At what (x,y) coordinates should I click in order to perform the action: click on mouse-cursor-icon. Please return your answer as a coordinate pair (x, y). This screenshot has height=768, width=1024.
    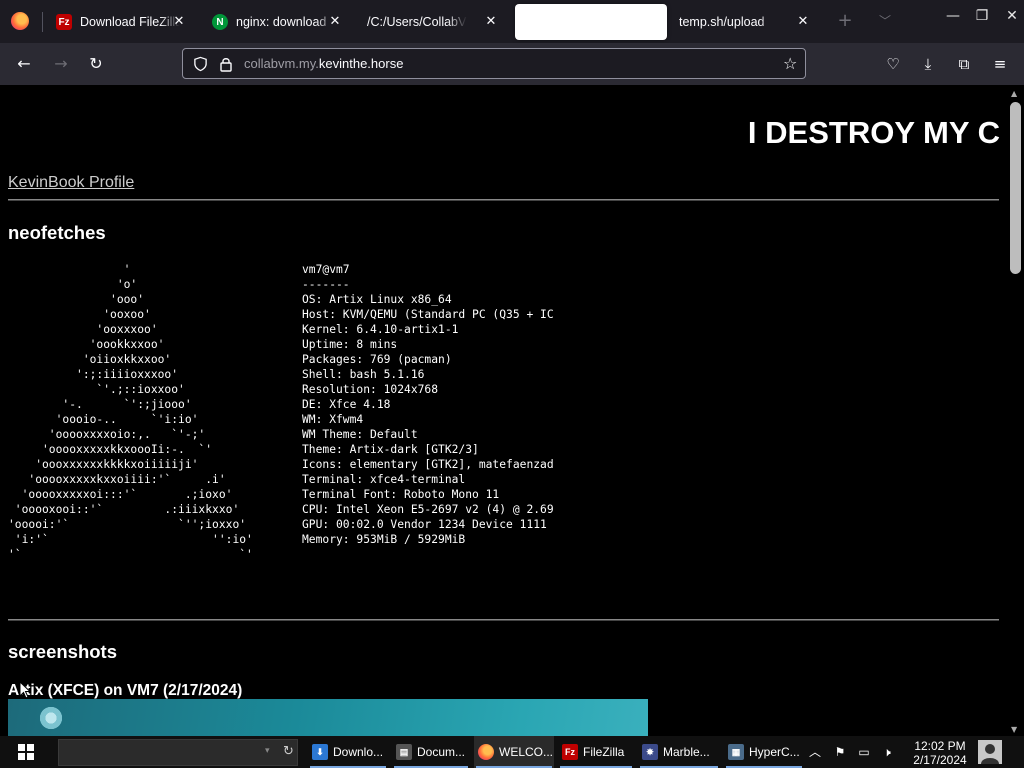
    Looking at the image, I should click on (25, 690).